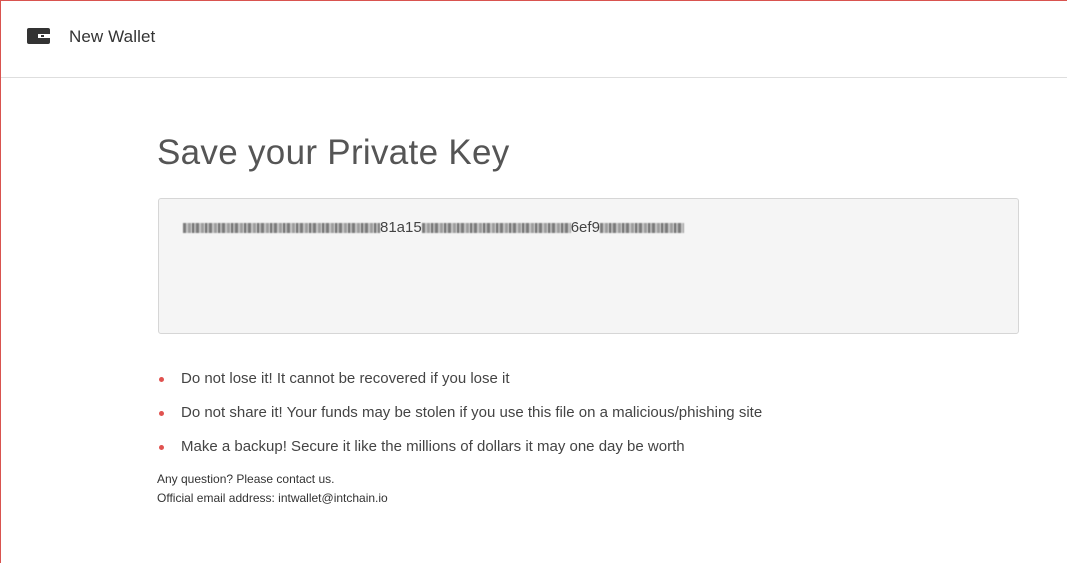 Image resolution: width=1067 pixels, height=563 pixels. I want to click on private-key-text: 81a15 6ef9, so click(433, 227).